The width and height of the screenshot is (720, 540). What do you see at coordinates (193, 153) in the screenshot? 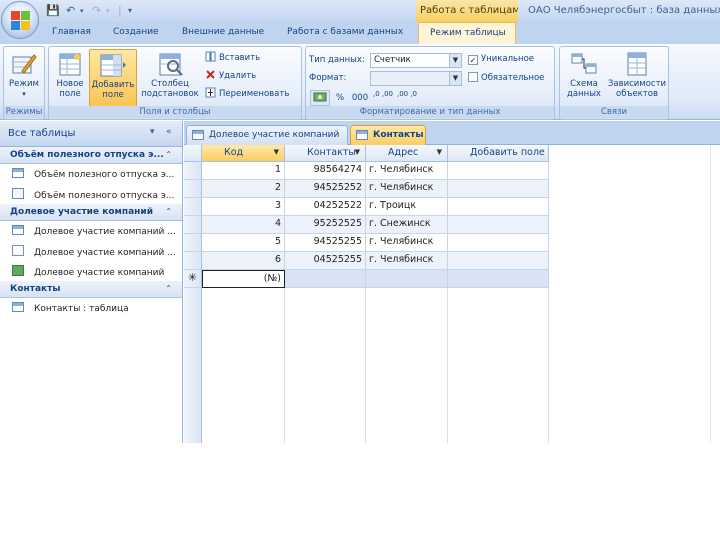
I see `select-all-corner` at bounding box center [193, 153].